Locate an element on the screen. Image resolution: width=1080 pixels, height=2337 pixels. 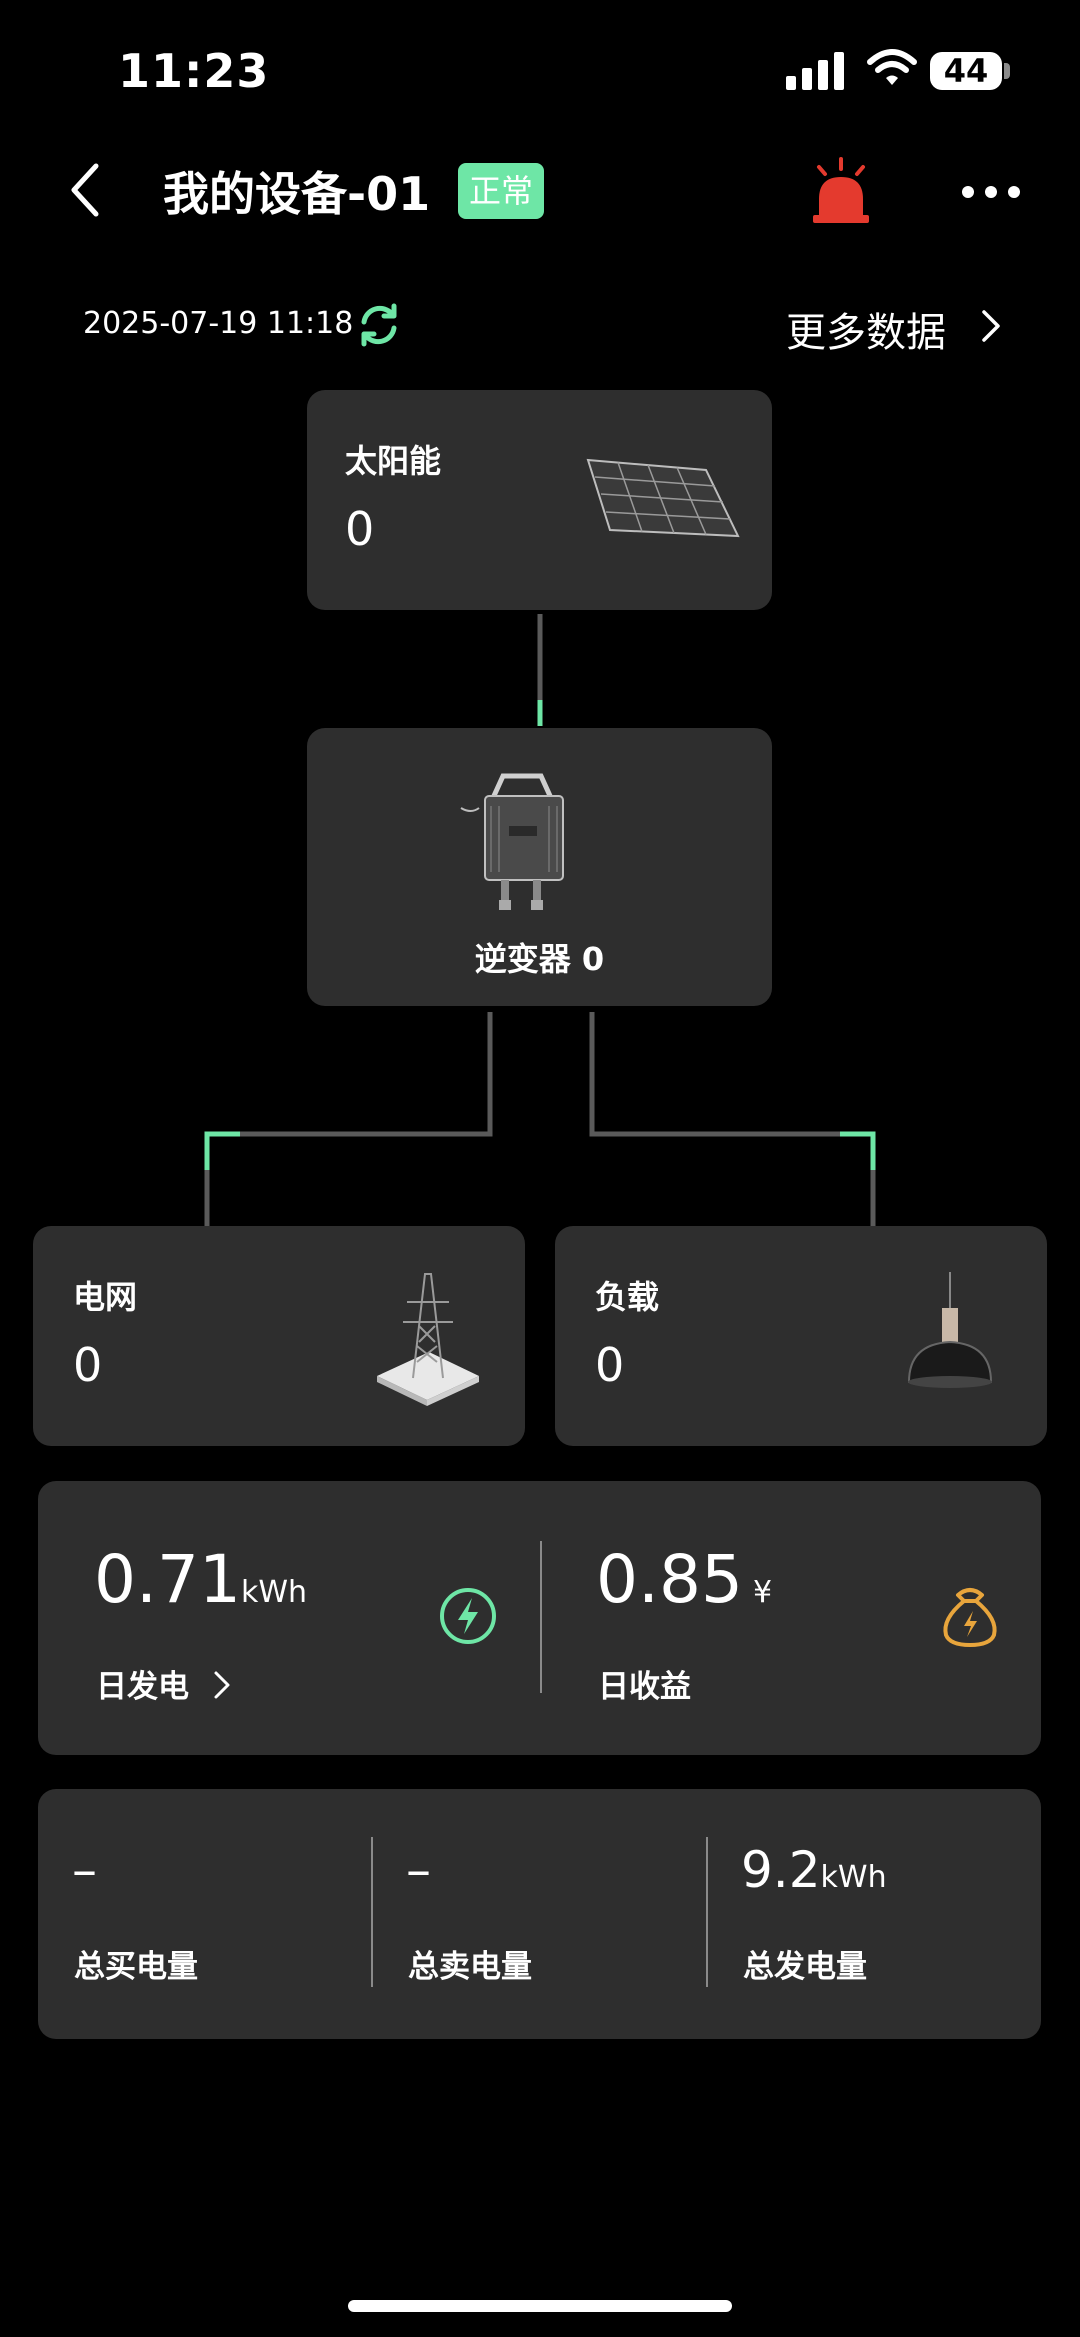
grid-value: 0 is located at coordinates (88, 1365).